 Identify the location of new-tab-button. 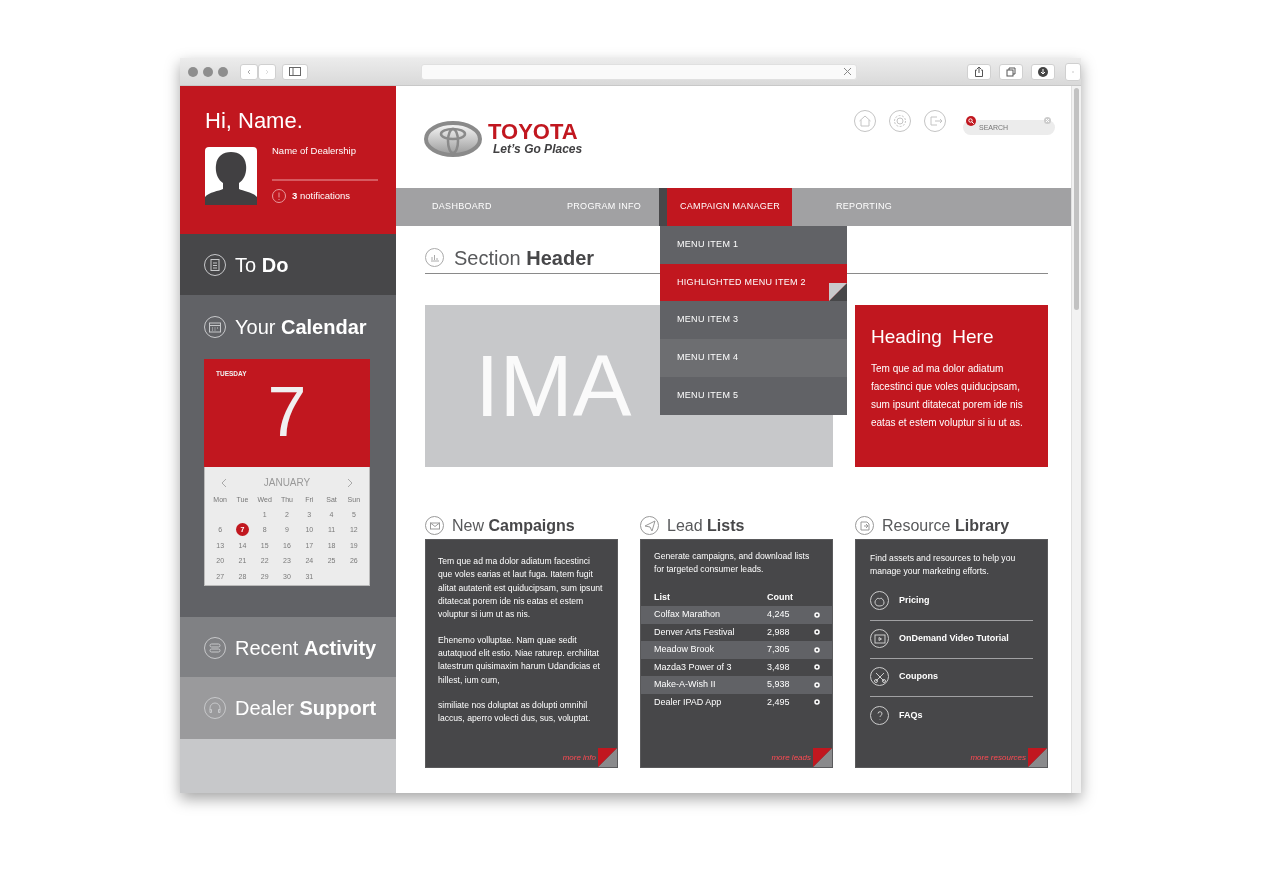
(1073, 71).